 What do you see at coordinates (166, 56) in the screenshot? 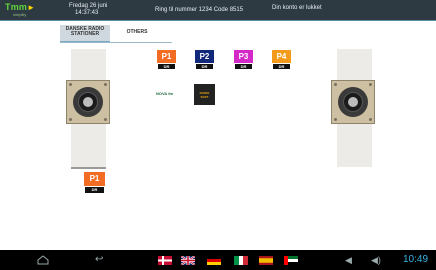
I see `station-label: P1` at bounding box center [166, 56].